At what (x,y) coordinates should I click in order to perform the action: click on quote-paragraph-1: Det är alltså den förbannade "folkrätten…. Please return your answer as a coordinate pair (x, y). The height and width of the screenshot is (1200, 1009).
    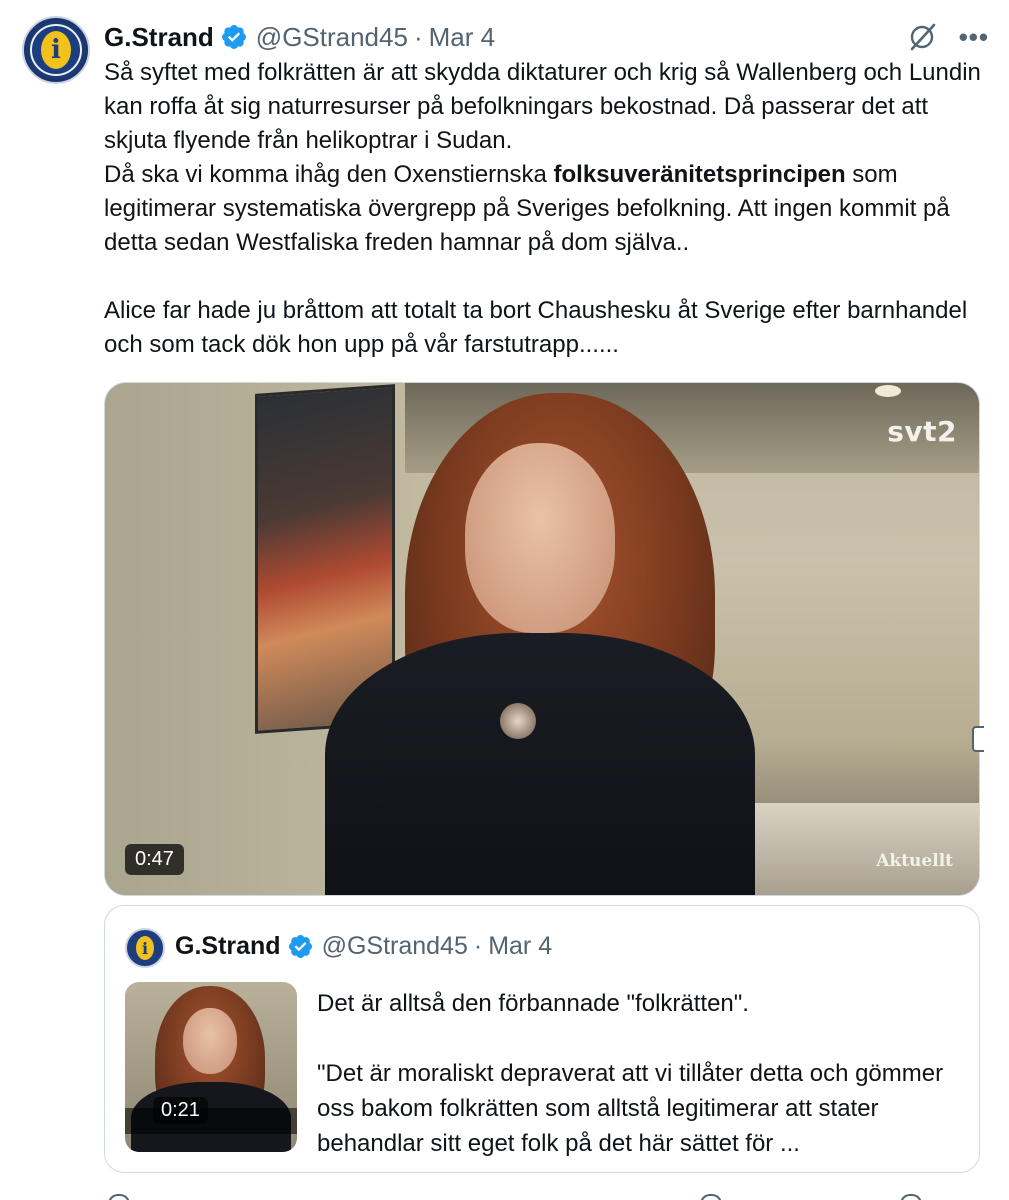
    Looking at the image, I should click on (533, 1003).